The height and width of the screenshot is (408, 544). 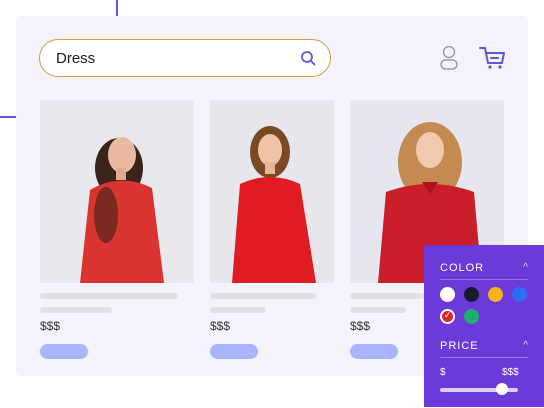 I want to click on price-filter-title: PRICE, so click(x=459, y=346).